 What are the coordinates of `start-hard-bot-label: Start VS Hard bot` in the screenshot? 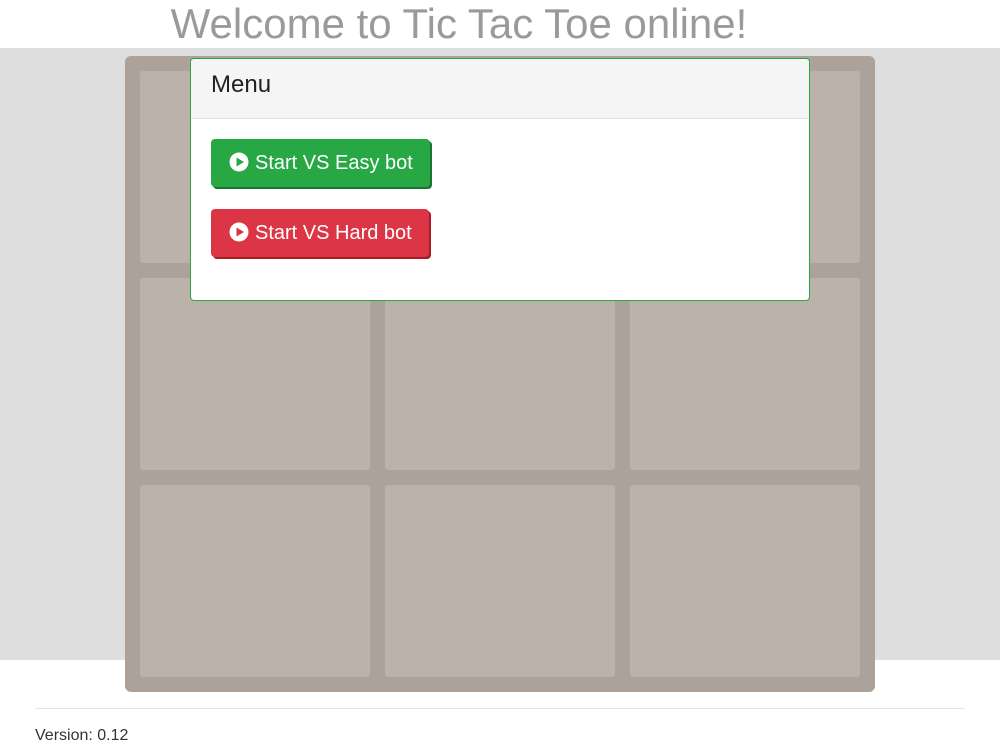 It's located at (333, 233).